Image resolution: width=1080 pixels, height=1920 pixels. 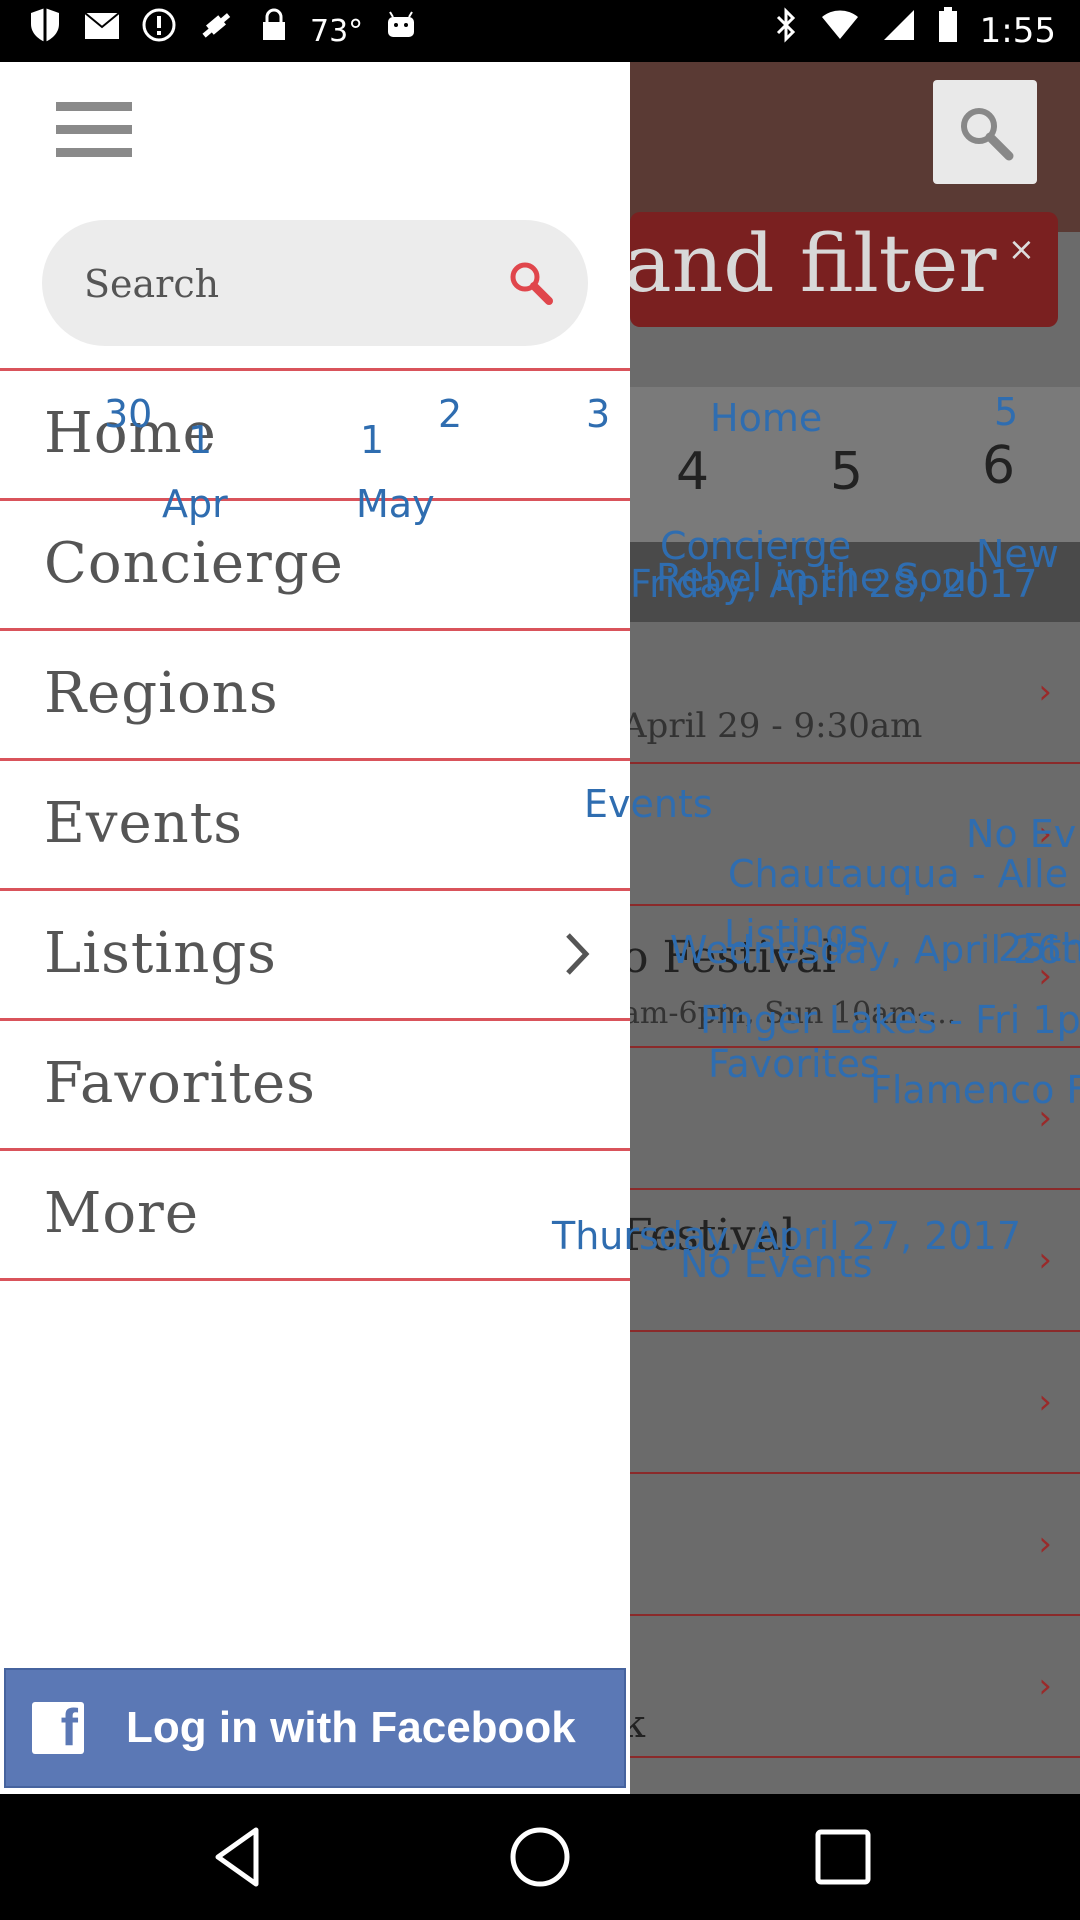 What do you see at coordinates (648, 804) in the screenshot?
I see `overlay-label: Events` at bounding box center [648, 804].